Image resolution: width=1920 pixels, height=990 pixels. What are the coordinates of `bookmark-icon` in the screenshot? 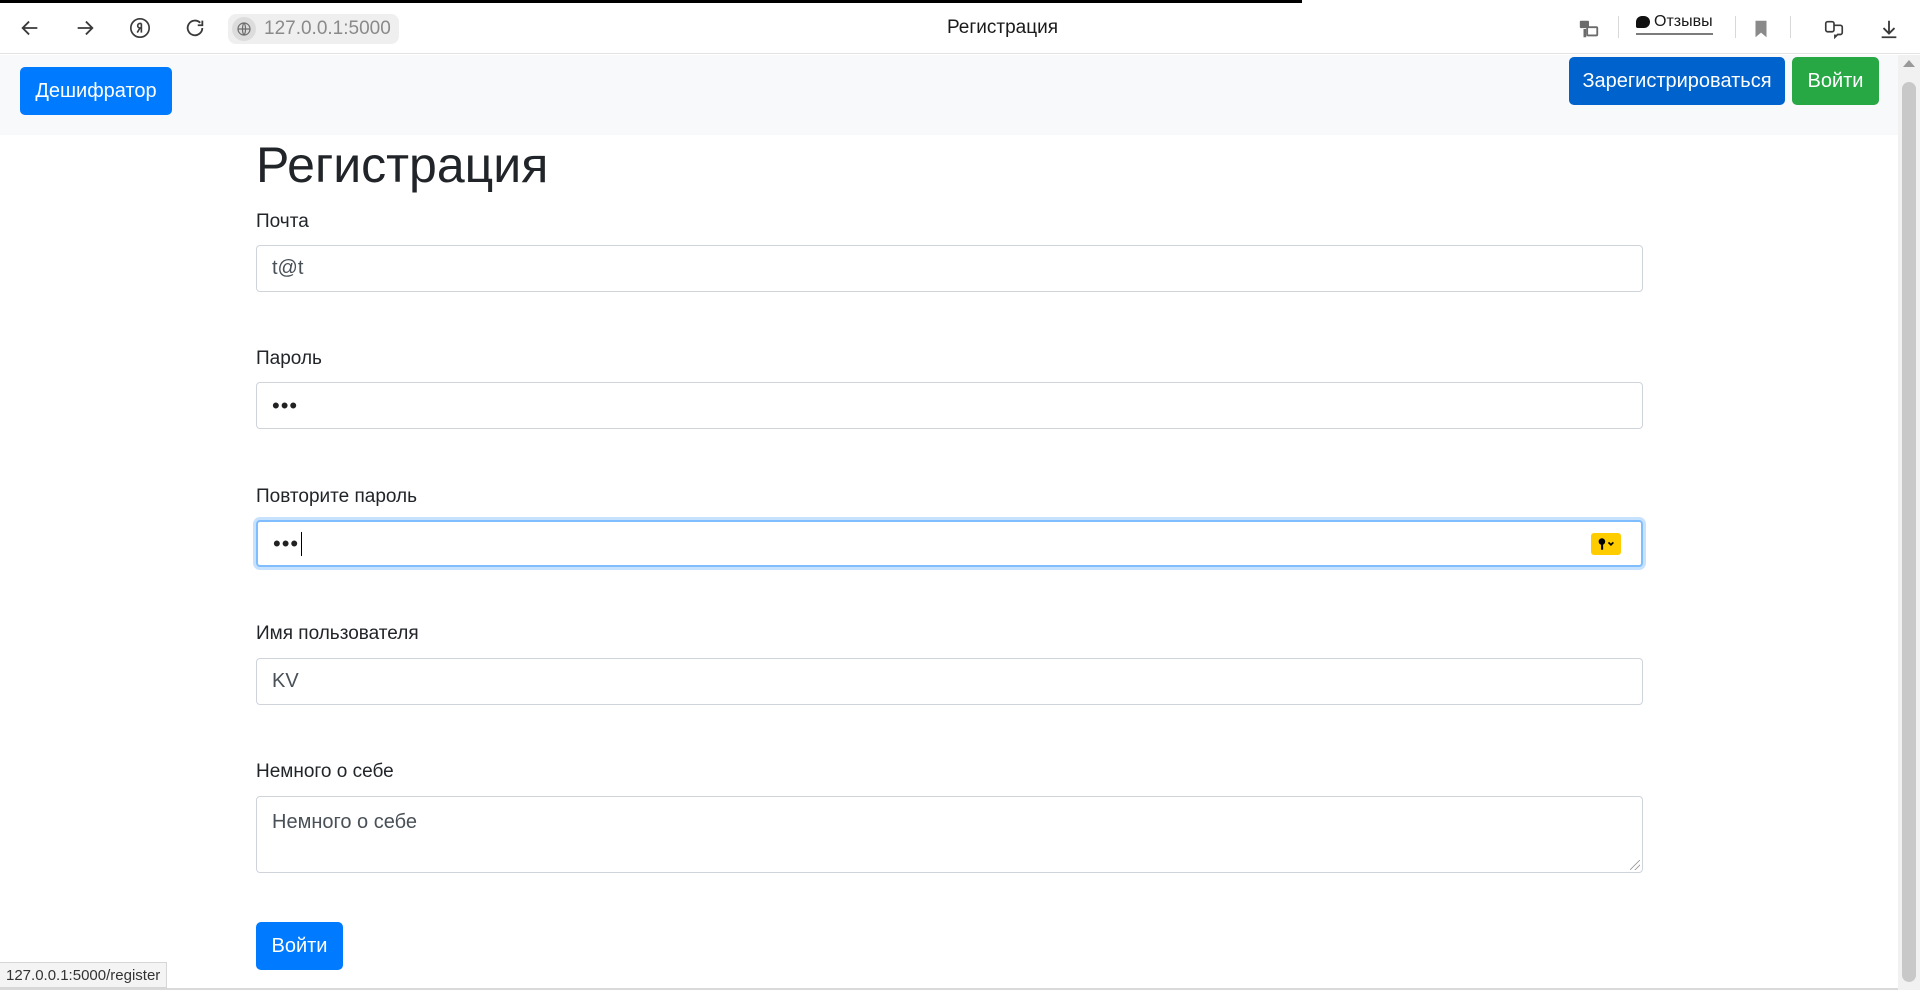 It's located at (1761, 29).